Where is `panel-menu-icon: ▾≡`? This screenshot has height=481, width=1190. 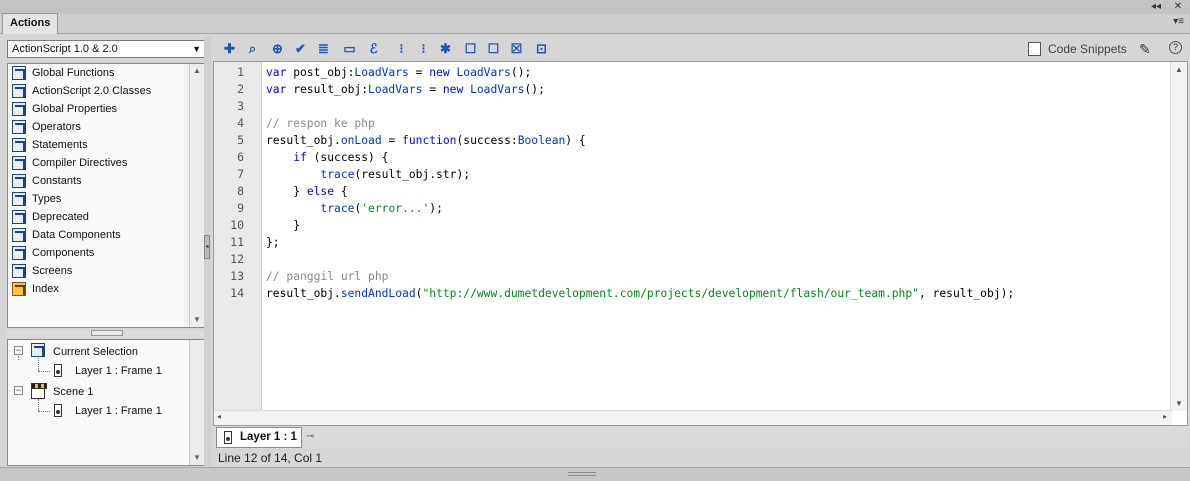
panel-menu-icon: ▾≡ is located at coordinates (1178, 21).